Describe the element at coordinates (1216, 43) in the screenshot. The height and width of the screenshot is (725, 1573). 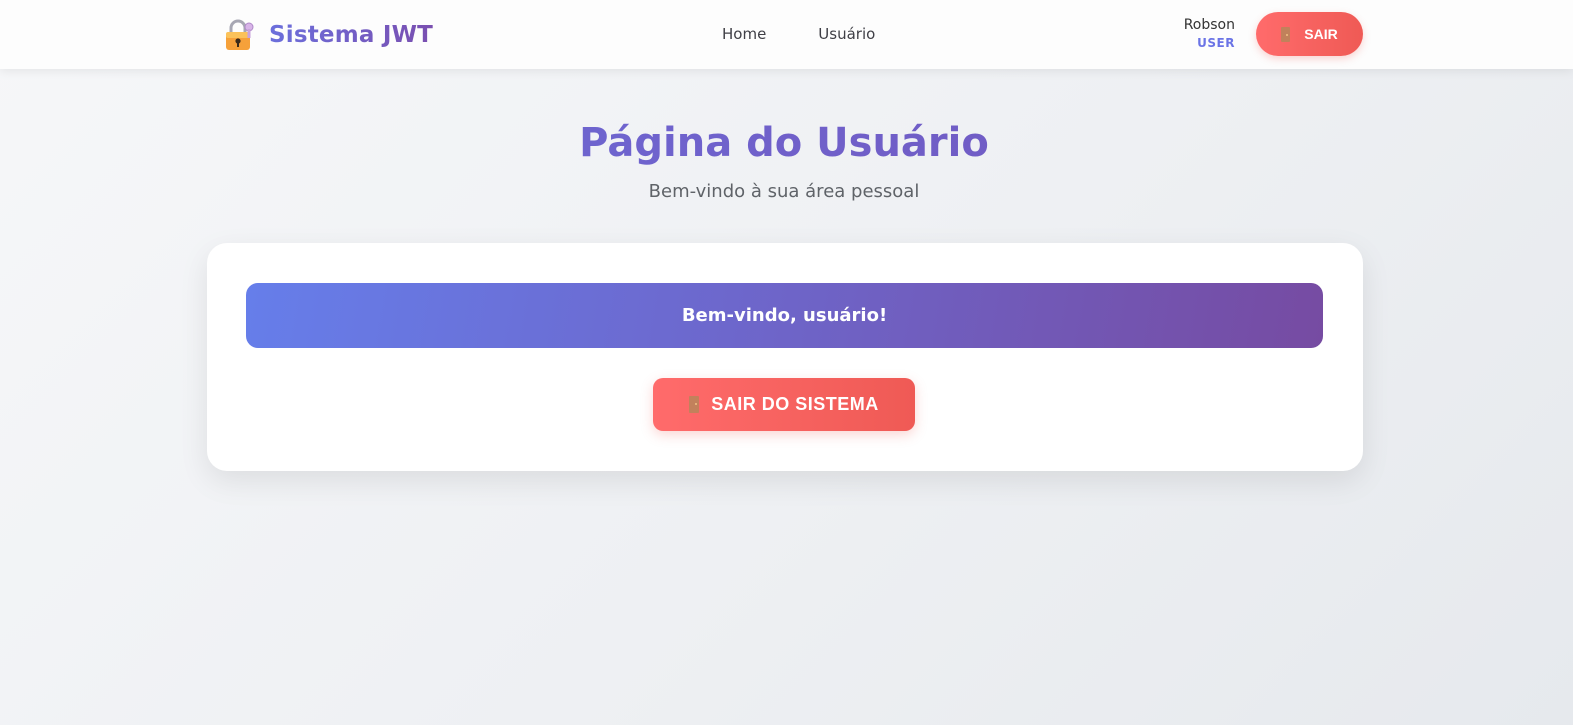
I see `user-role-badge: USER` at that location.